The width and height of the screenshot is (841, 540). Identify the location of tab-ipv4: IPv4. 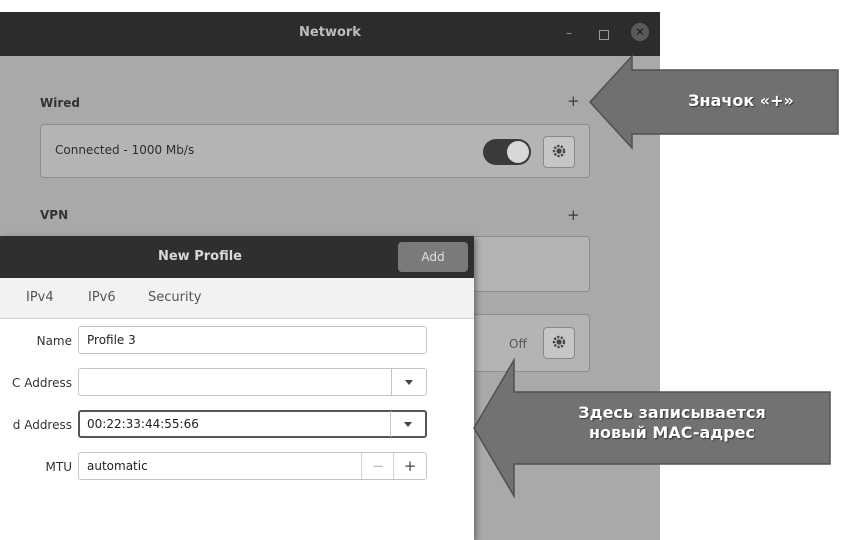
(40, 297).